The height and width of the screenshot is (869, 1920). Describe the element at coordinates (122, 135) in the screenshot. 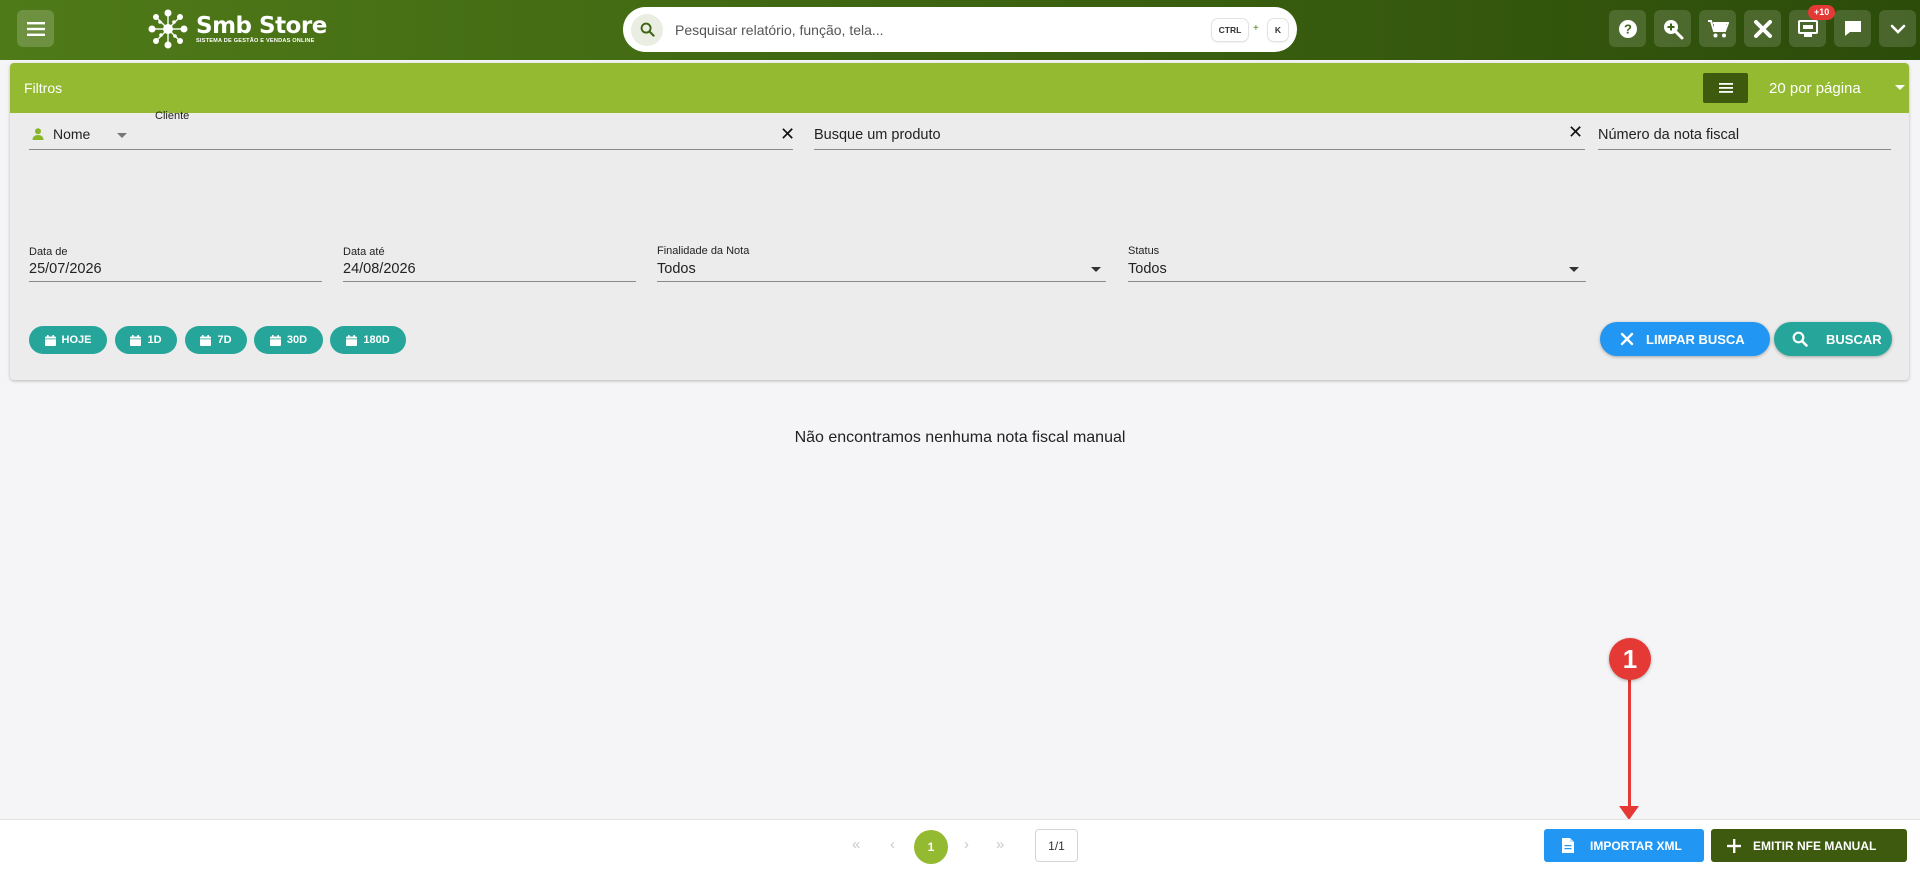

I see `cliente-type-caret-icon` at that location.